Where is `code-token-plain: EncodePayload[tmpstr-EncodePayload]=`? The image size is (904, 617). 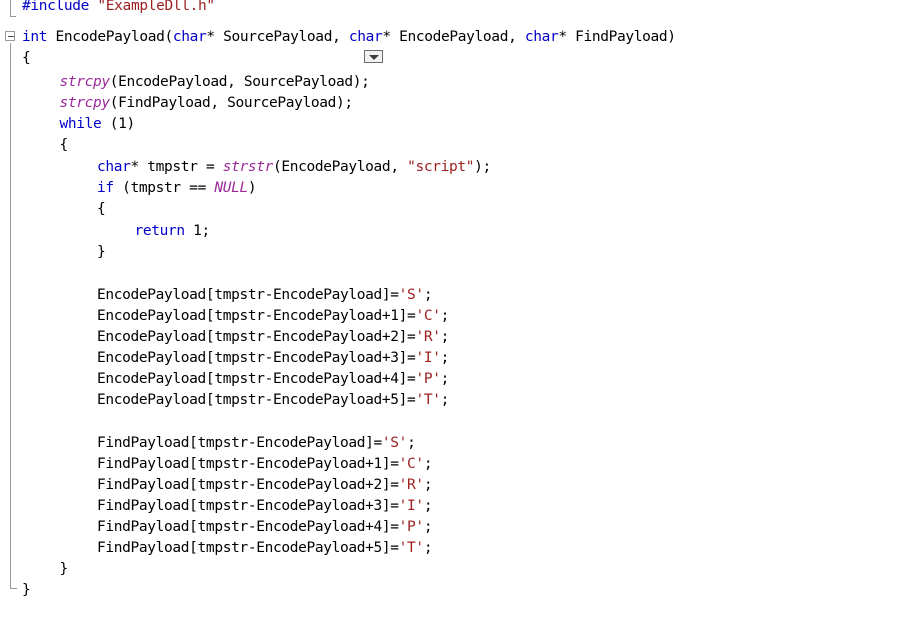 code-token-plain: EncodePayload[tmpstr-EncodePayload]= is located at coordinates (248, 295).